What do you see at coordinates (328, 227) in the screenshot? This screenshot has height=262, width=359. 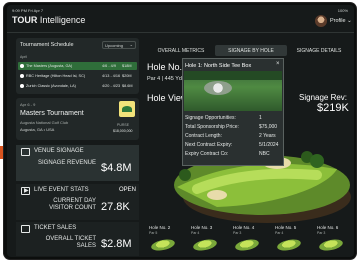 I see `thumb-name: Hole No. 6` at bounding box center [328, 227].